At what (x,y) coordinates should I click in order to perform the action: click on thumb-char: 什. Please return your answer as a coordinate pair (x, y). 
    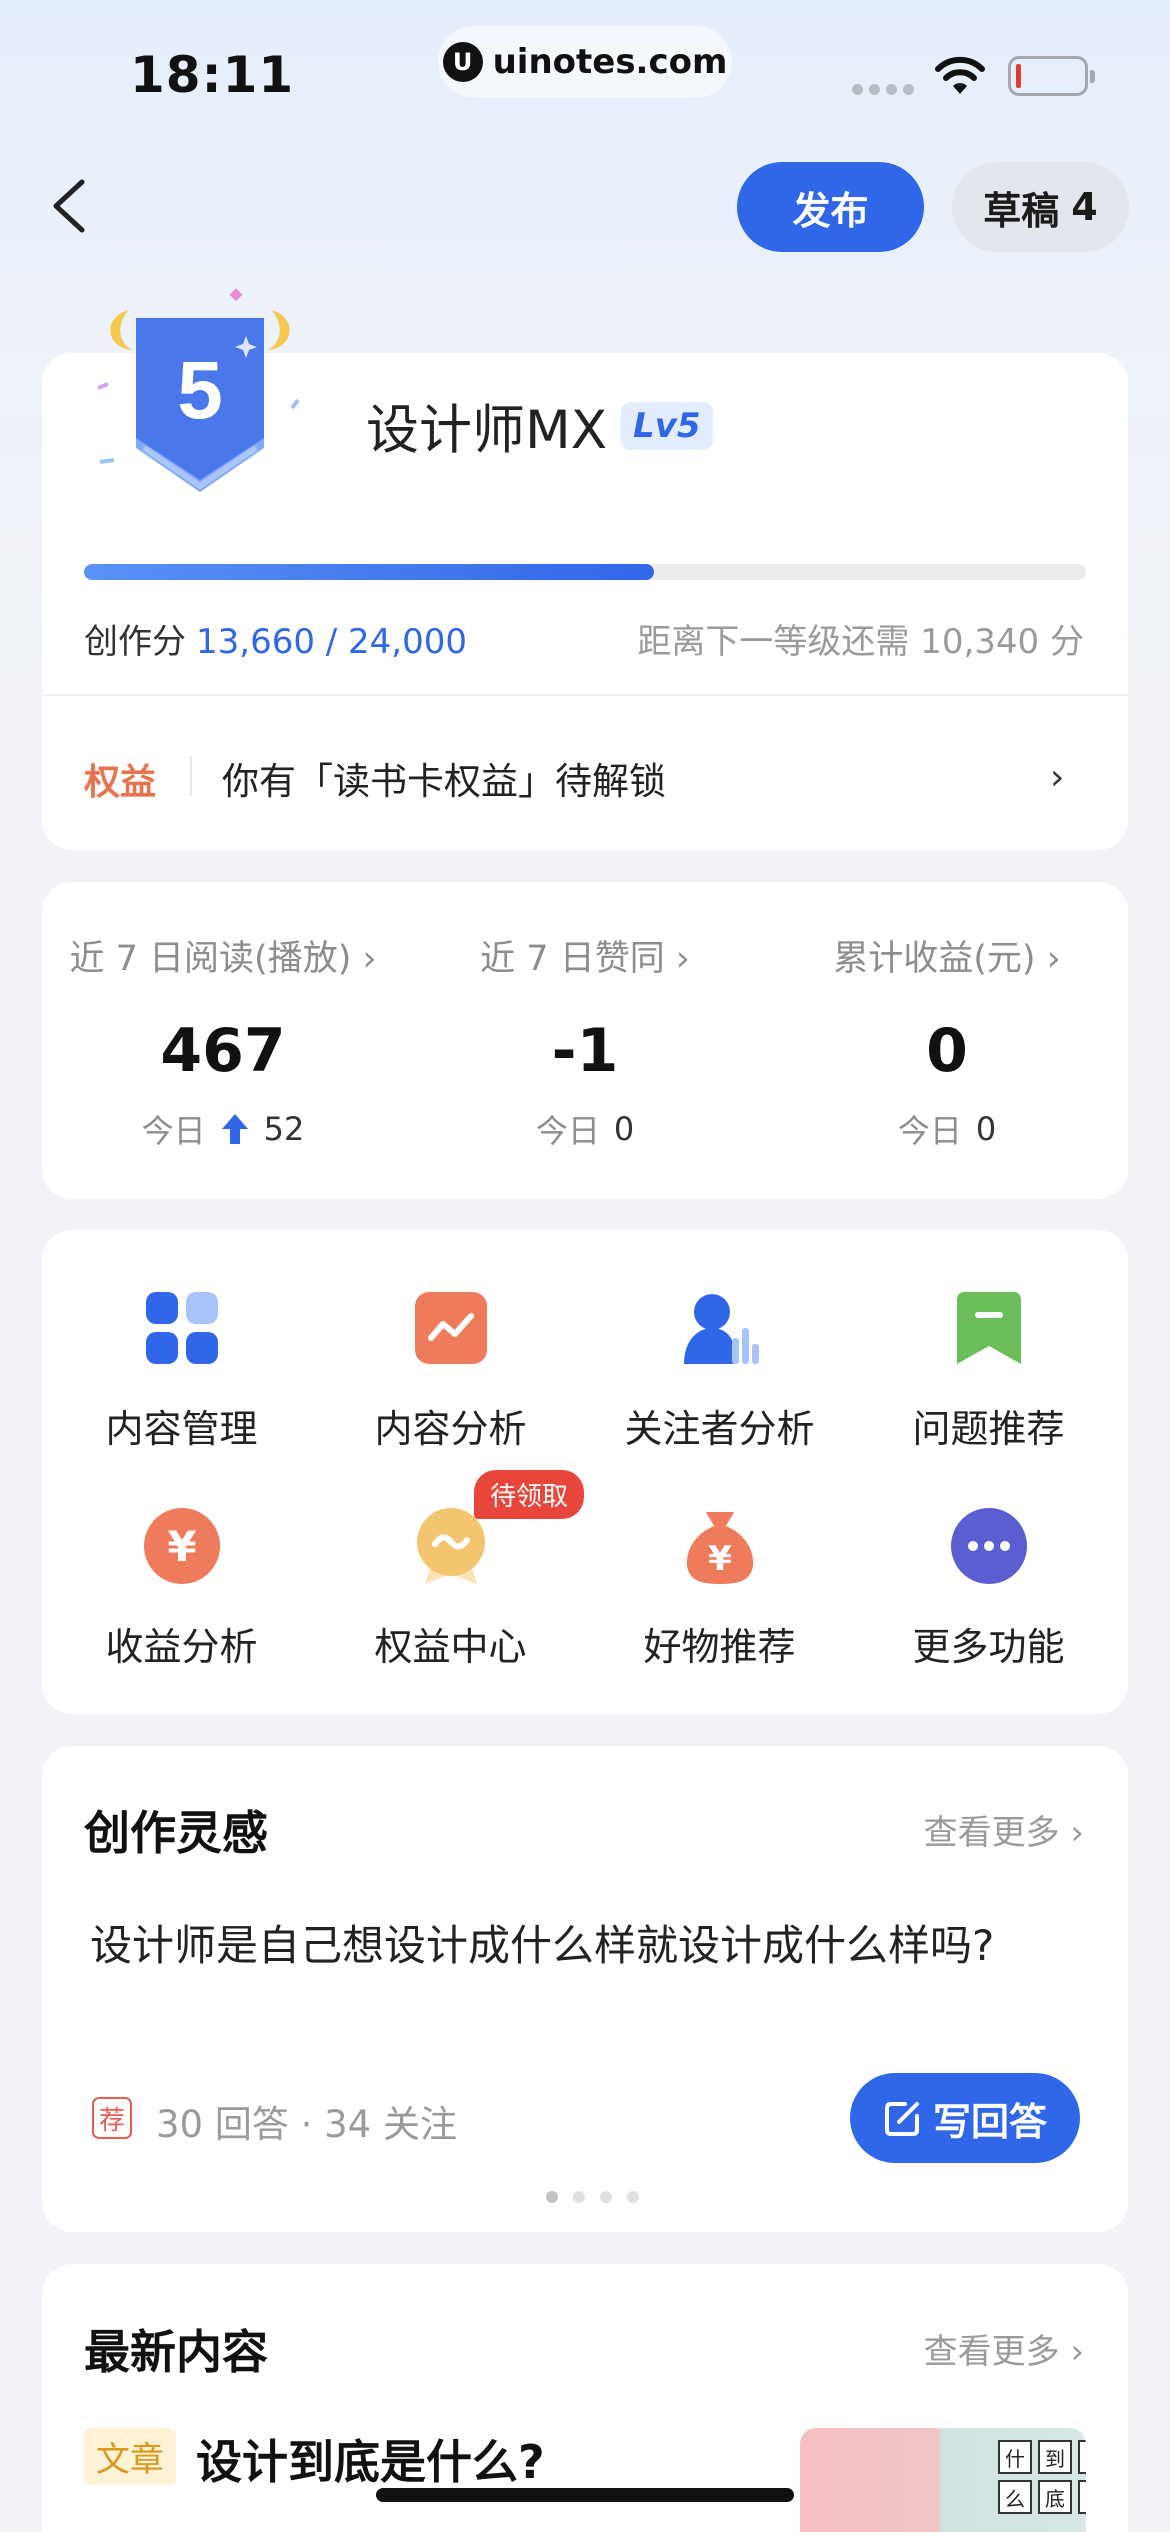
    Looking at the image, I should click on (1015, 2457).